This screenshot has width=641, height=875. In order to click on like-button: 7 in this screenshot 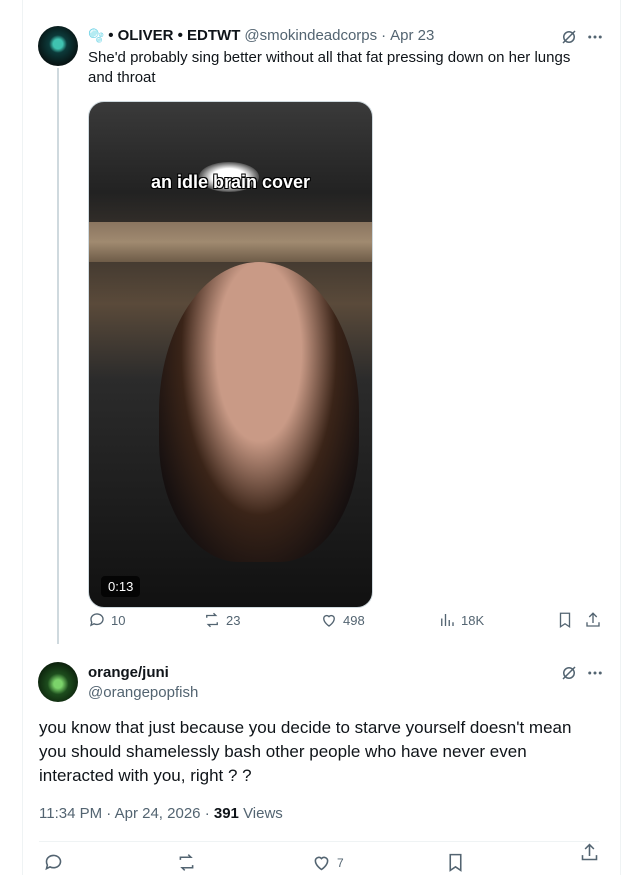, I will do `click(327, 862)`.